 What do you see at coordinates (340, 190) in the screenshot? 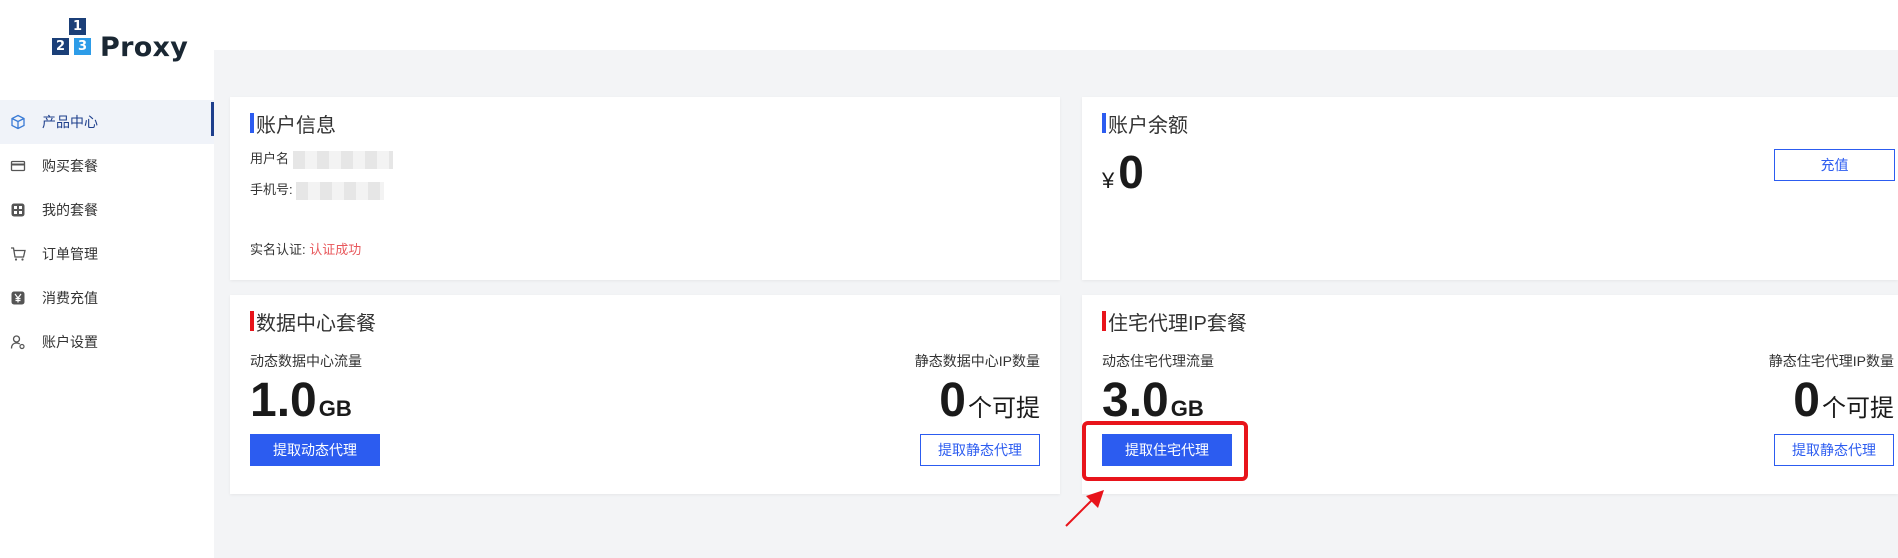
I see `phone-value-blurred` at bounding box center [340, 190].